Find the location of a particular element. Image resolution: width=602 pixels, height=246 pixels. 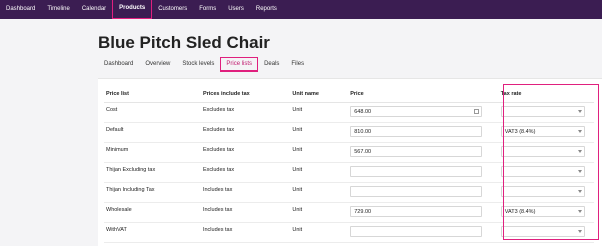

price-list-name: Wholesale is located at coordinates (152, 212).